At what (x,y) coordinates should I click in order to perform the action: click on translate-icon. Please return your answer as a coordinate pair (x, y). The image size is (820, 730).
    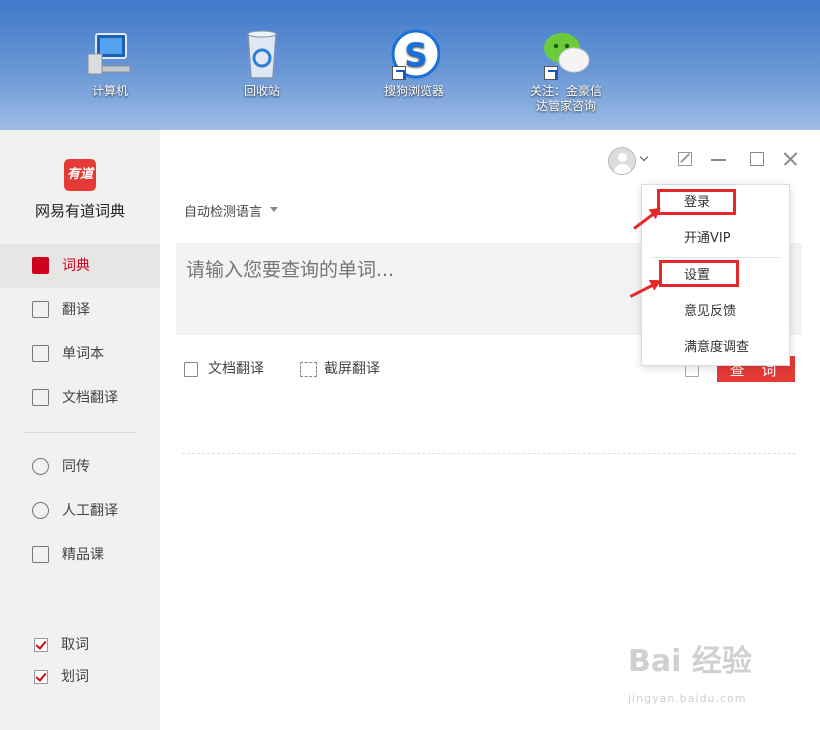
    Looking at the image, I should click on (40, 309).